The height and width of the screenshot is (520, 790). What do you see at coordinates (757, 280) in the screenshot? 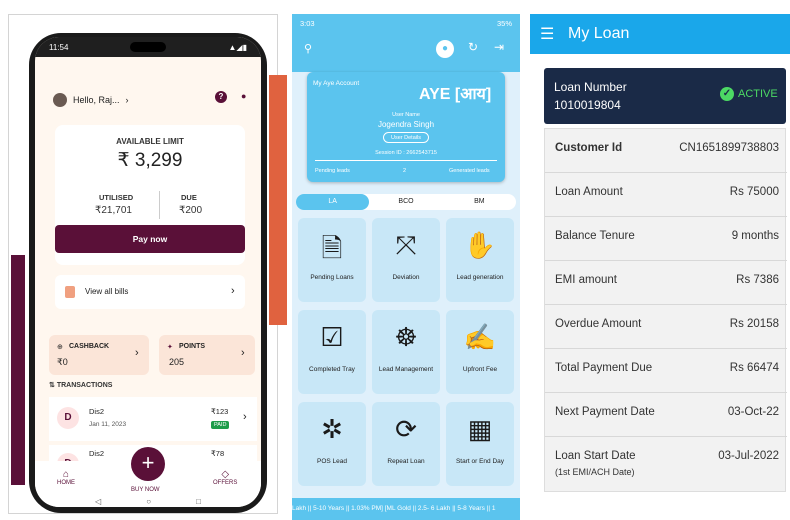
I see `detail-value: Rs 7386` at bounding box center [757, 280].